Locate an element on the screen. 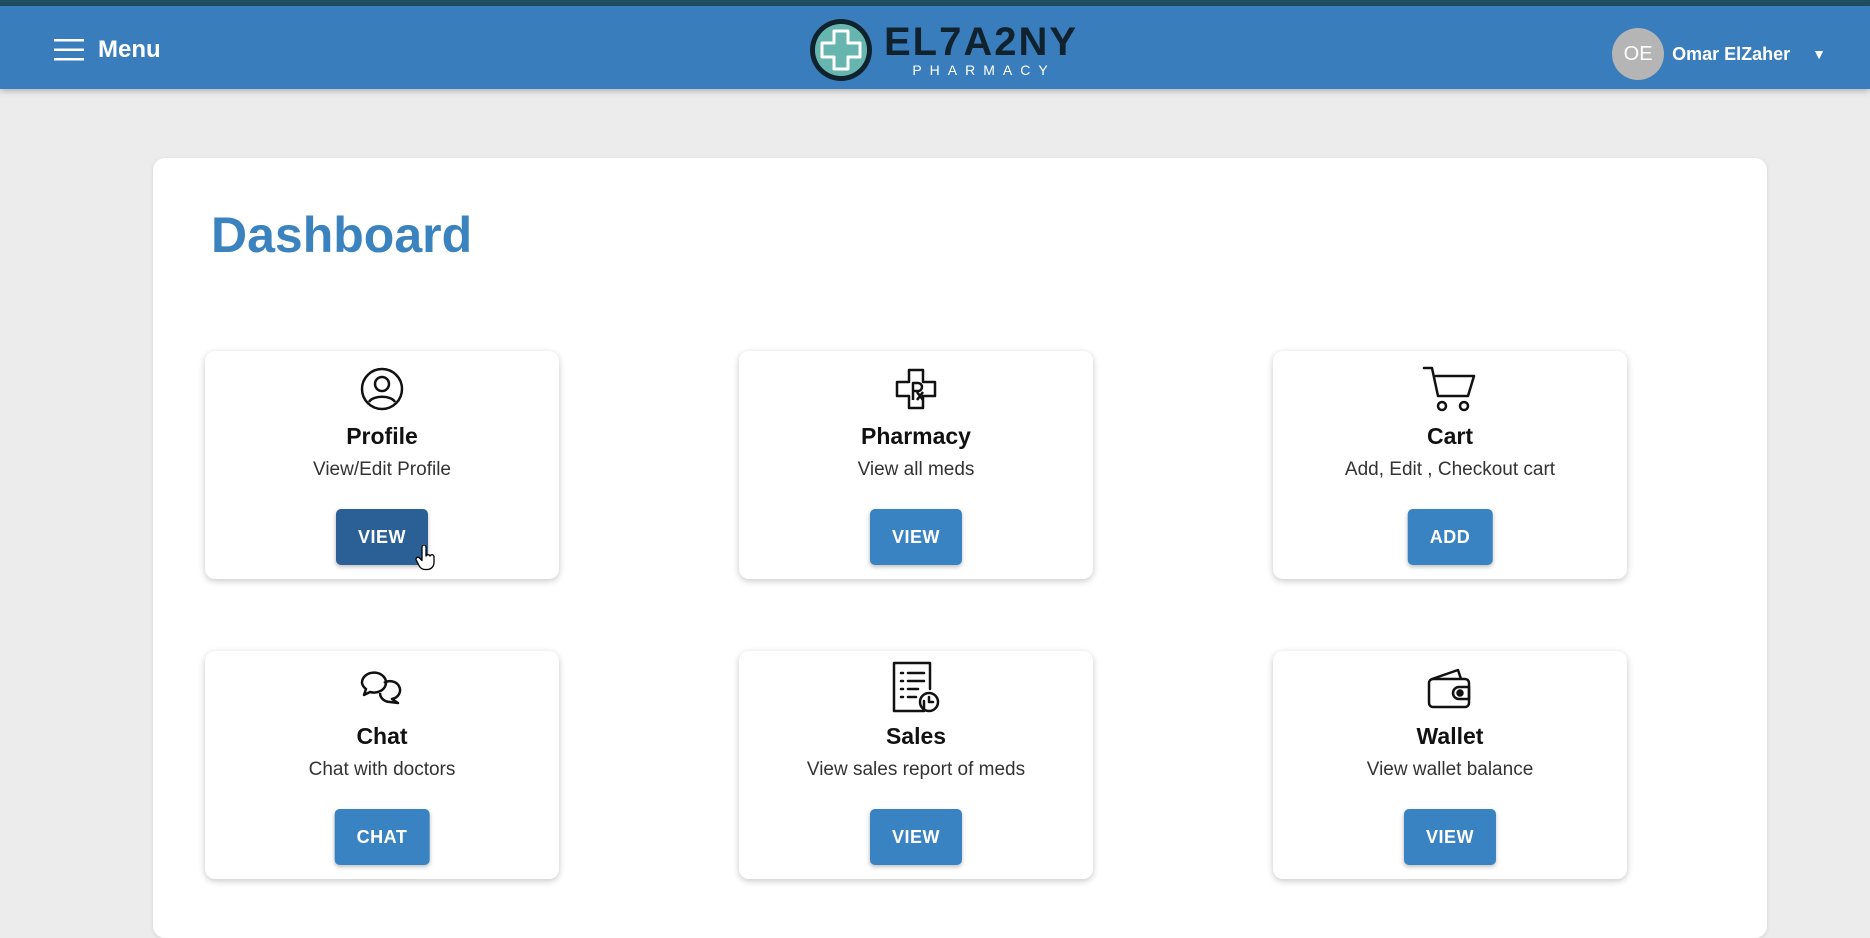 The image size is (1870, 938). card-description: View wallet balance is located at coordinates (1450, 769).